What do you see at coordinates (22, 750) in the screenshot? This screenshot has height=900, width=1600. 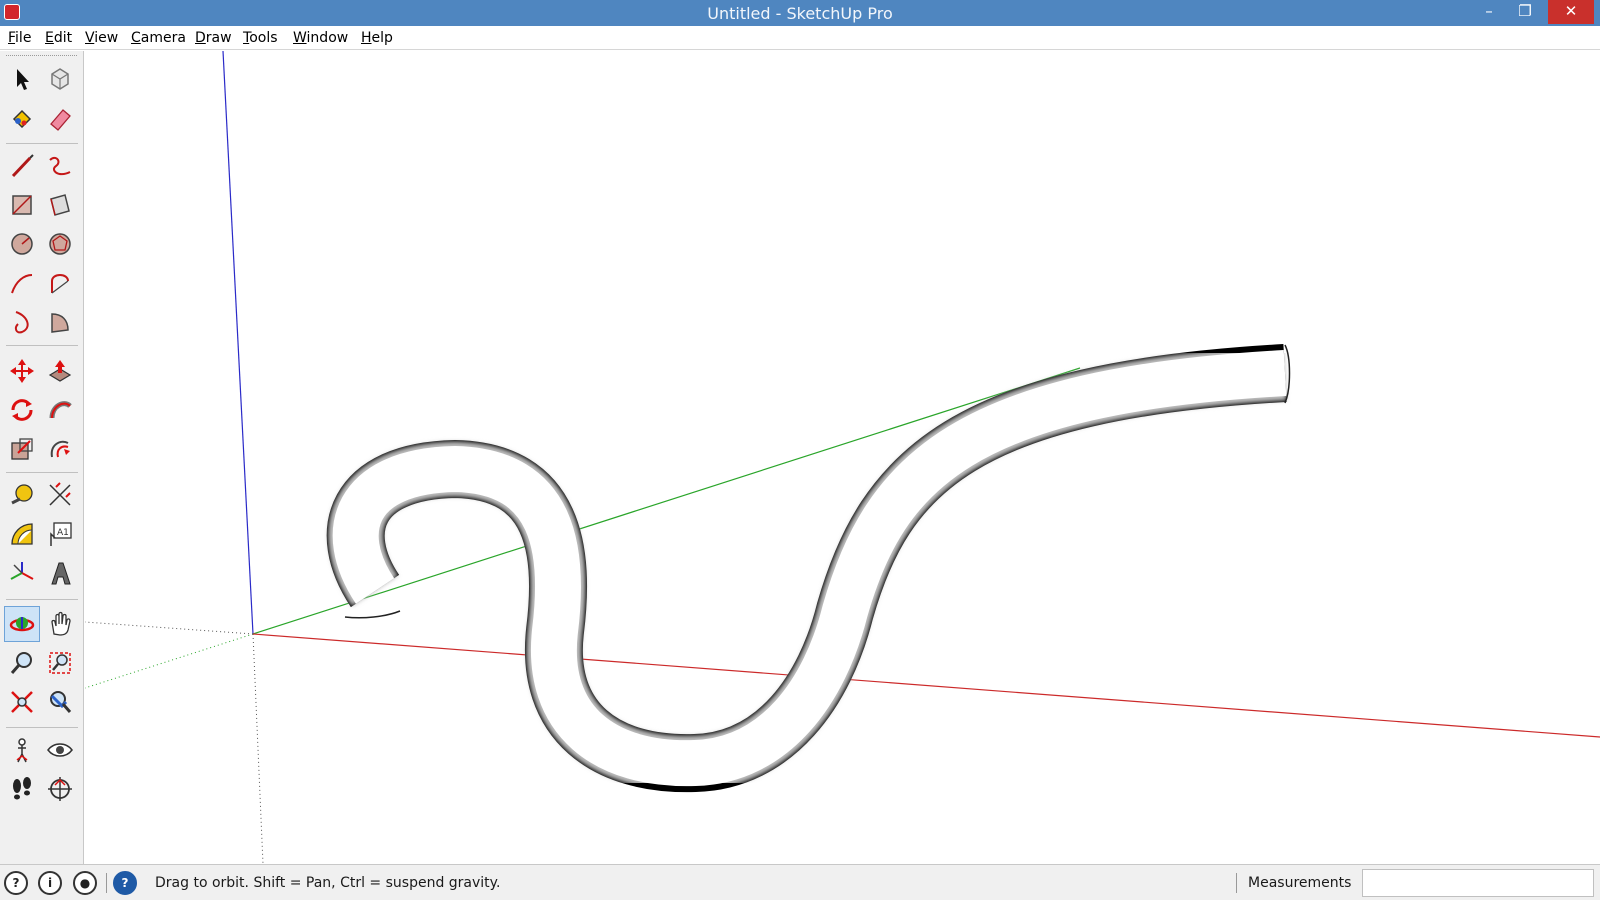 I see `position-camera-icon` at bounding box center [22, 750].